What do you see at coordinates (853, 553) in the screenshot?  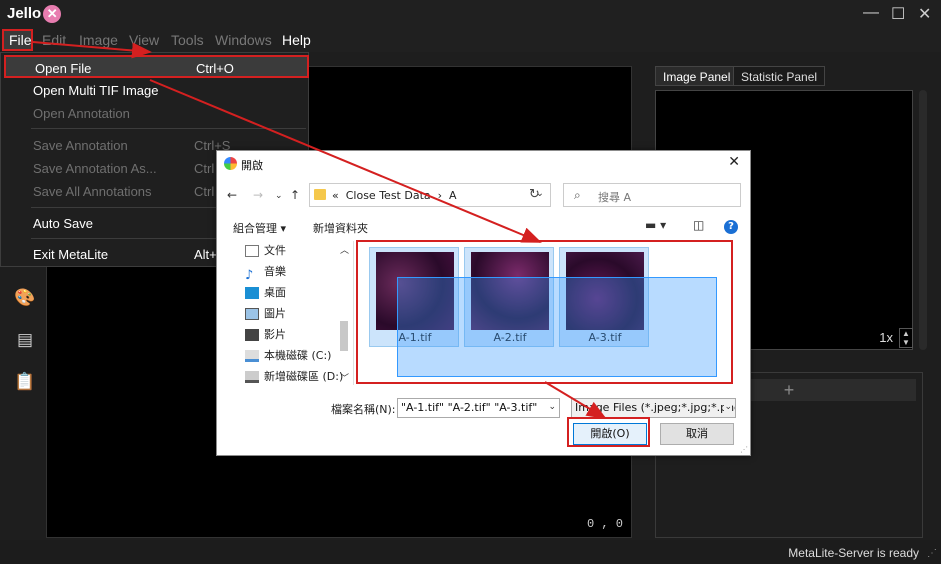 I see `status-text: MetaLite-Server is ready` at bounding box center [853, 553].